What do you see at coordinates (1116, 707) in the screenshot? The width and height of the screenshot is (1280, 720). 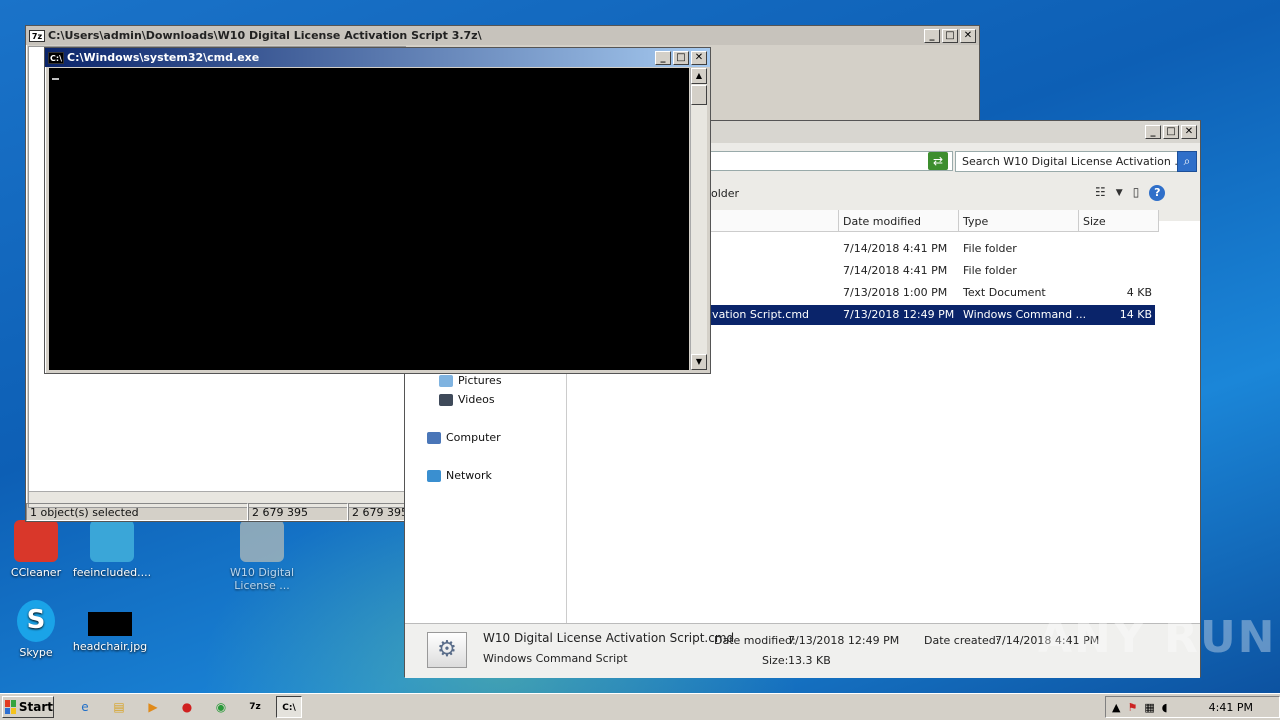 I see `chevron-up-icon: ▲` at bounding box center [1116, 707].